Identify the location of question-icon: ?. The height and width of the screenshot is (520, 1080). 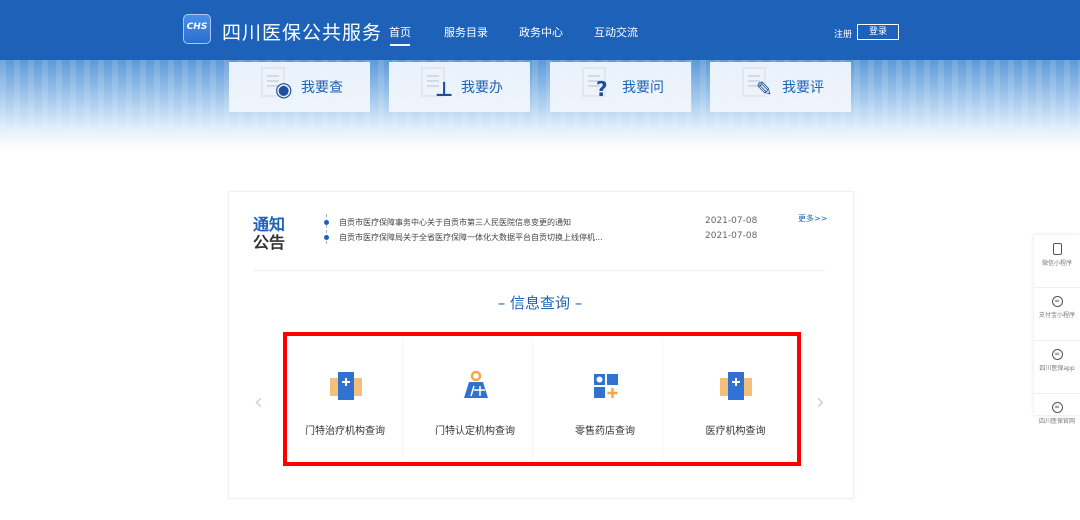
(602, 89).